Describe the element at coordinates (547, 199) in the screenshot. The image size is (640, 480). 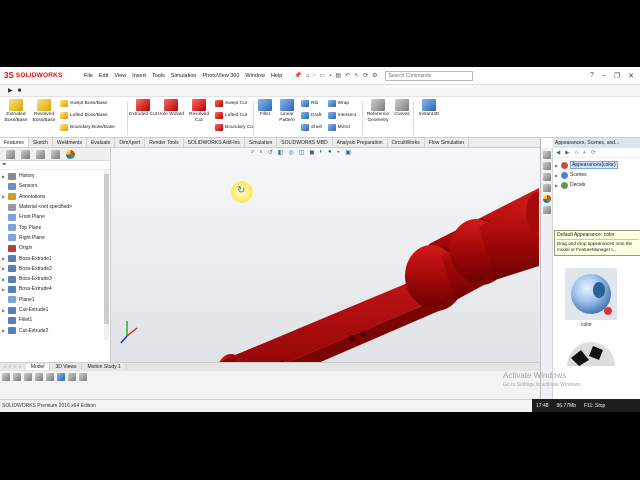
I see `appearances-tab-icon` at that location.